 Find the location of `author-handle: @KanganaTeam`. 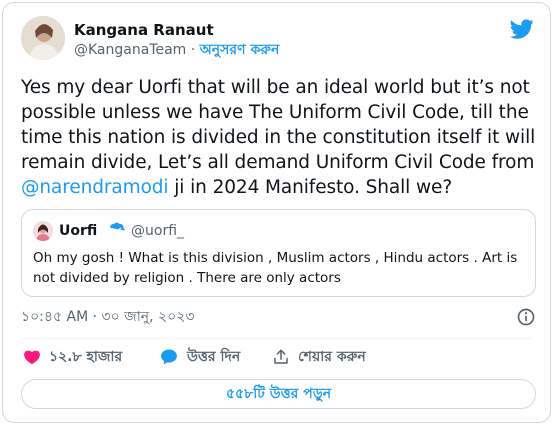

author-handle: @KanganaTeam is located at coordinates (130, 50).